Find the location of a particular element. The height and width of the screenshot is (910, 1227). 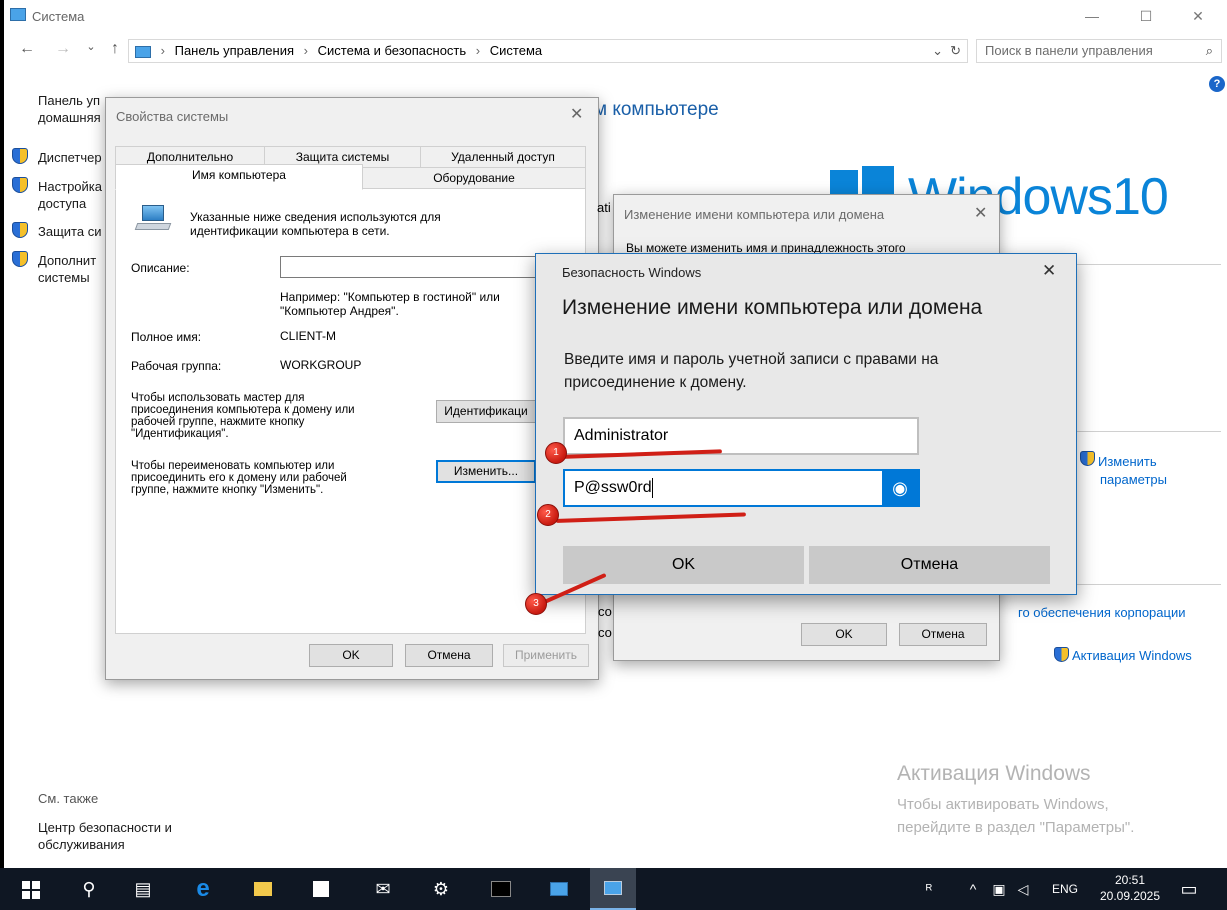

chevron-up-icon: ^ is located at coordinates (973, 889).